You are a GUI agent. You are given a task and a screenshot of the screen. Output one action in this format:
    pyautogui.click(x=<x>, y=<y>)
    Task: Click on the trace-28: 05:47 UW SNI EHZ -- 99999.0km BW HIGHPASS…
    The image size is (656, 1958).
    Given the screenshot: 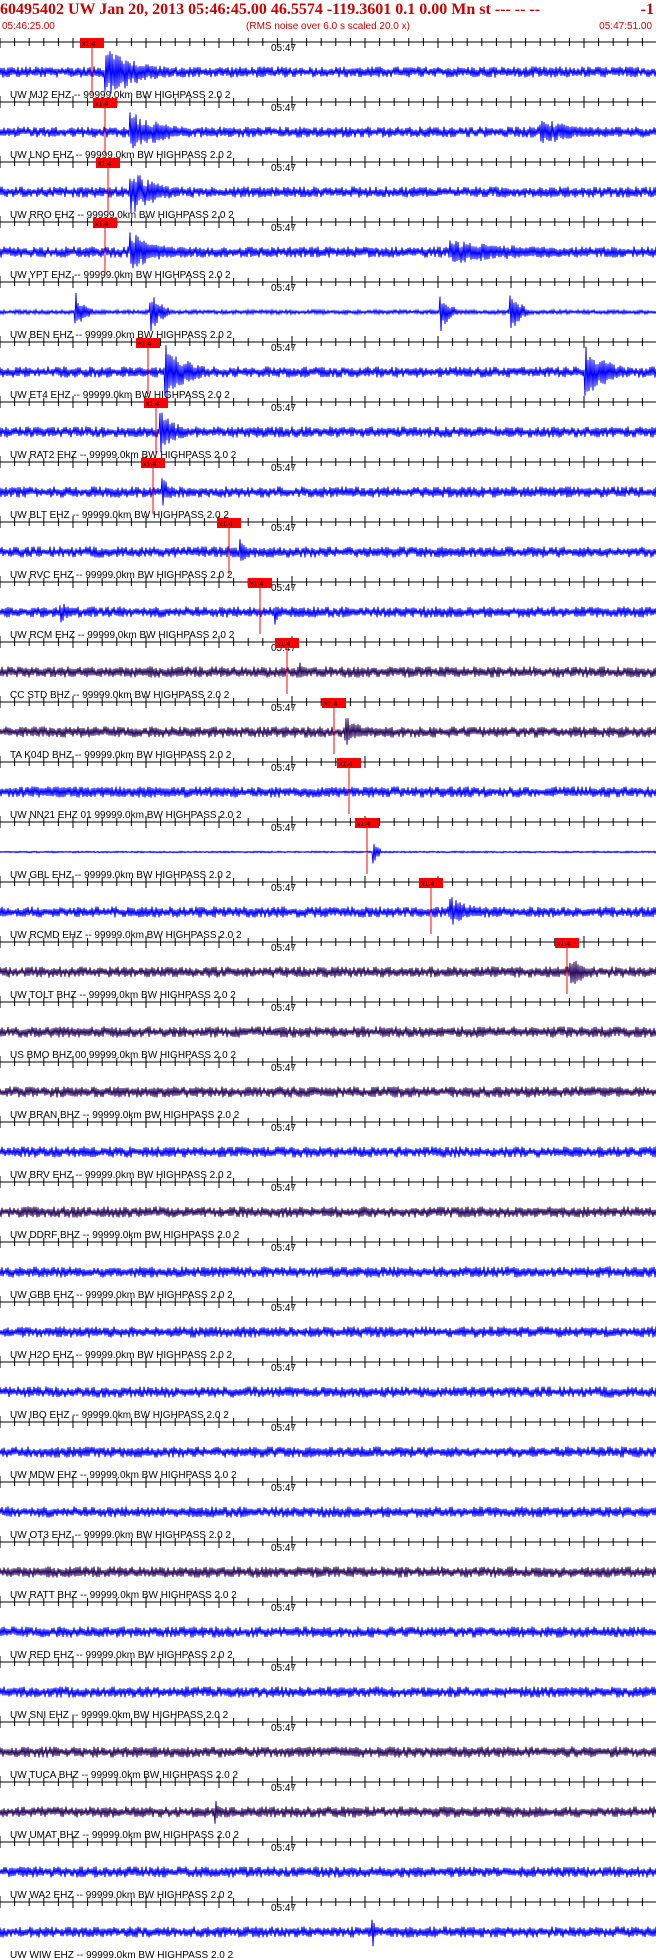 What is the action you would take?
    pyautogui.click(x=328, y=1688)
    